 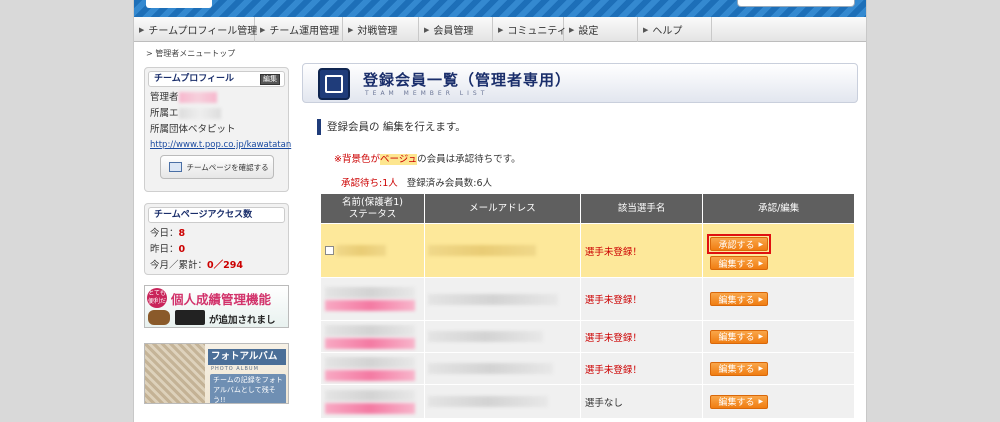 What do you see at coordinates (587, 208) in the screenshot?
I see `table-header-row: 名前(保護者1) ステータス メールアドレス 該当選手名 承認/編集` at bounding box center [587, 208].